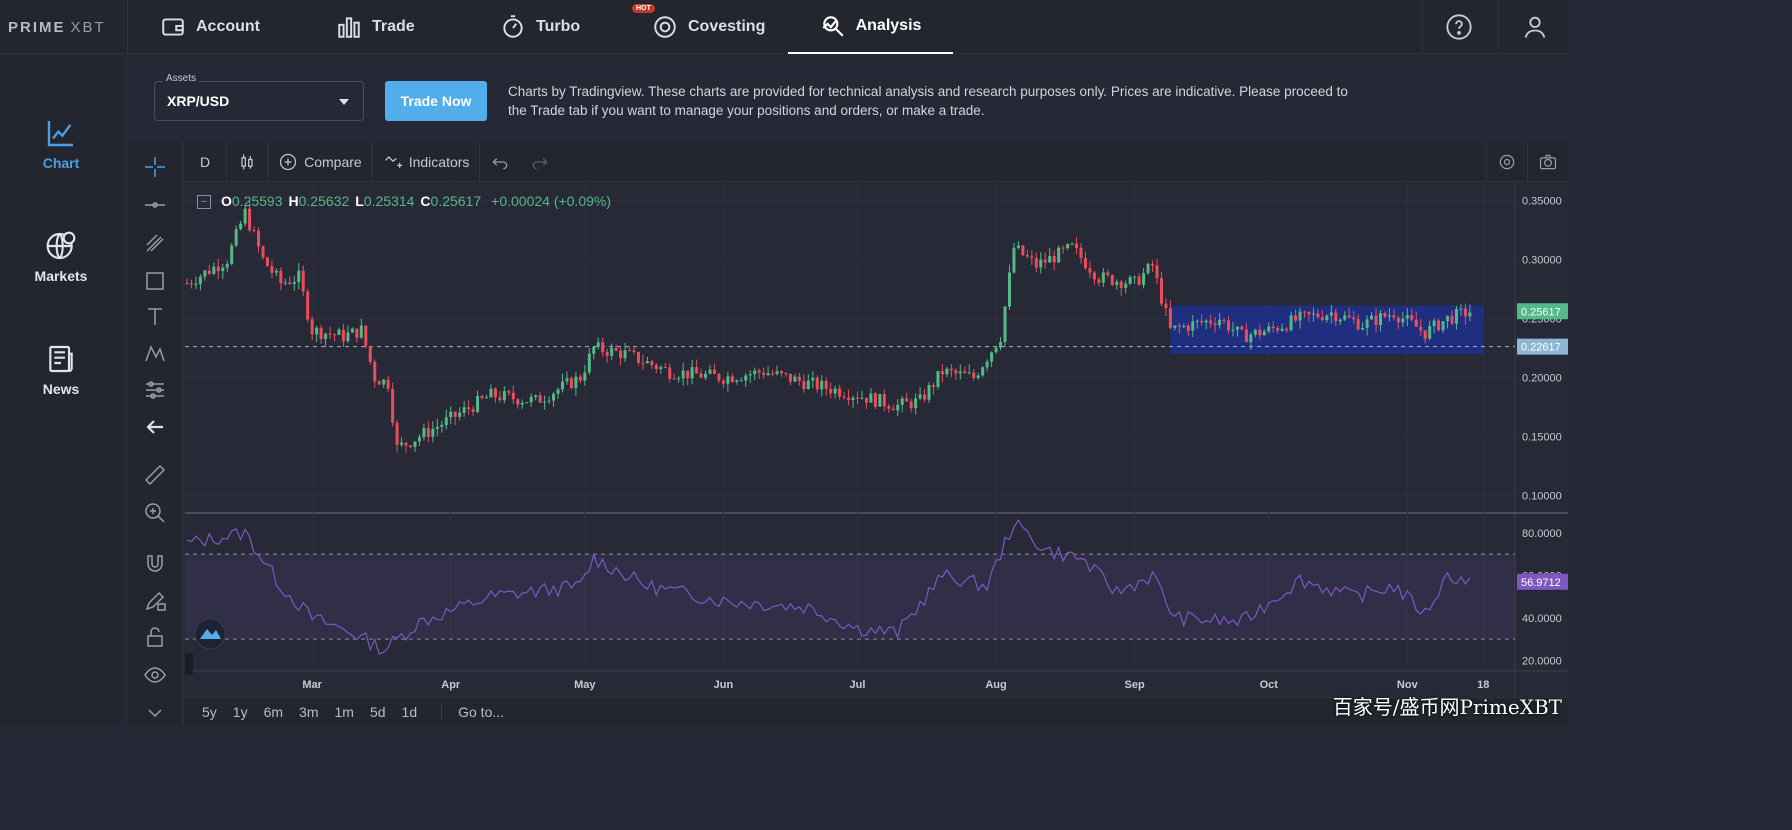 The image size is (1792, 830). I want to click on lock-drawing-tool, so click(155, 601).